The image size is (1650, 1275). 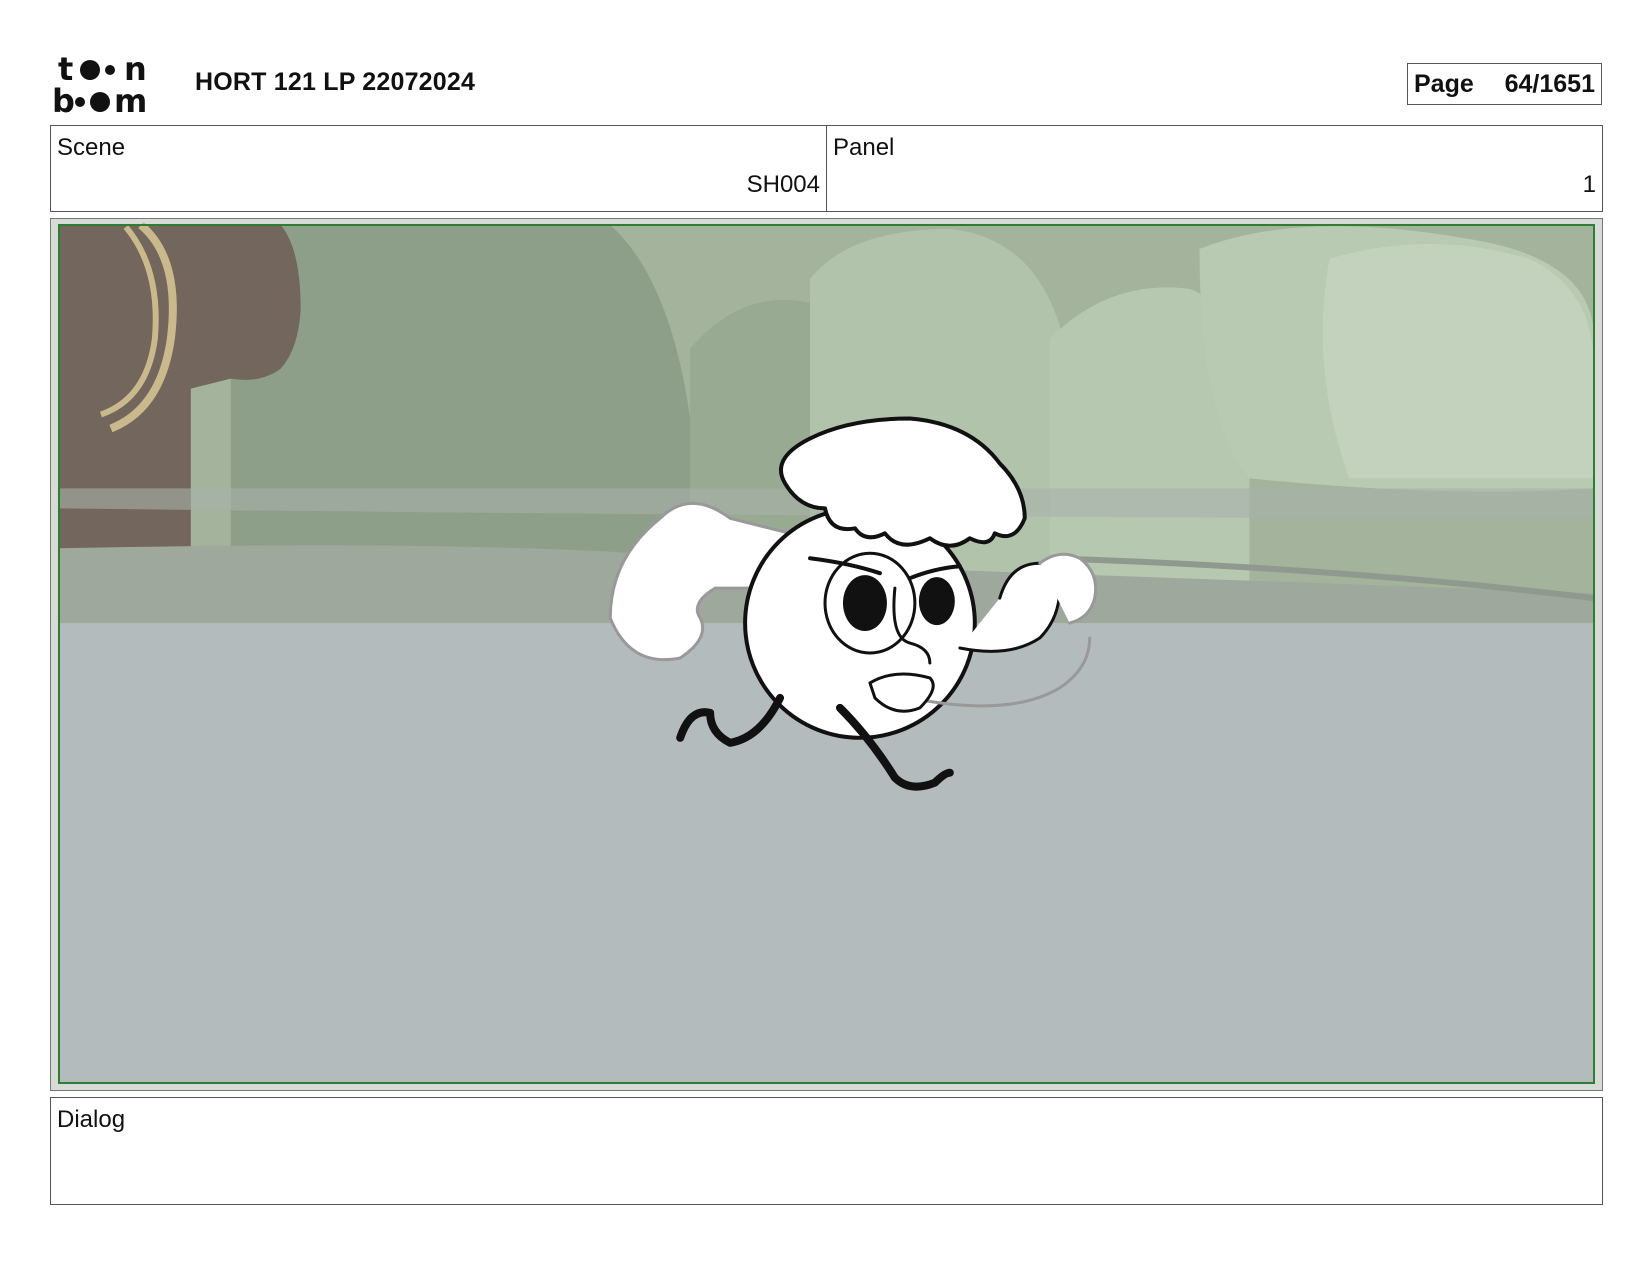 I want to click on scene-label: Scene, so click(x=91, y=147).